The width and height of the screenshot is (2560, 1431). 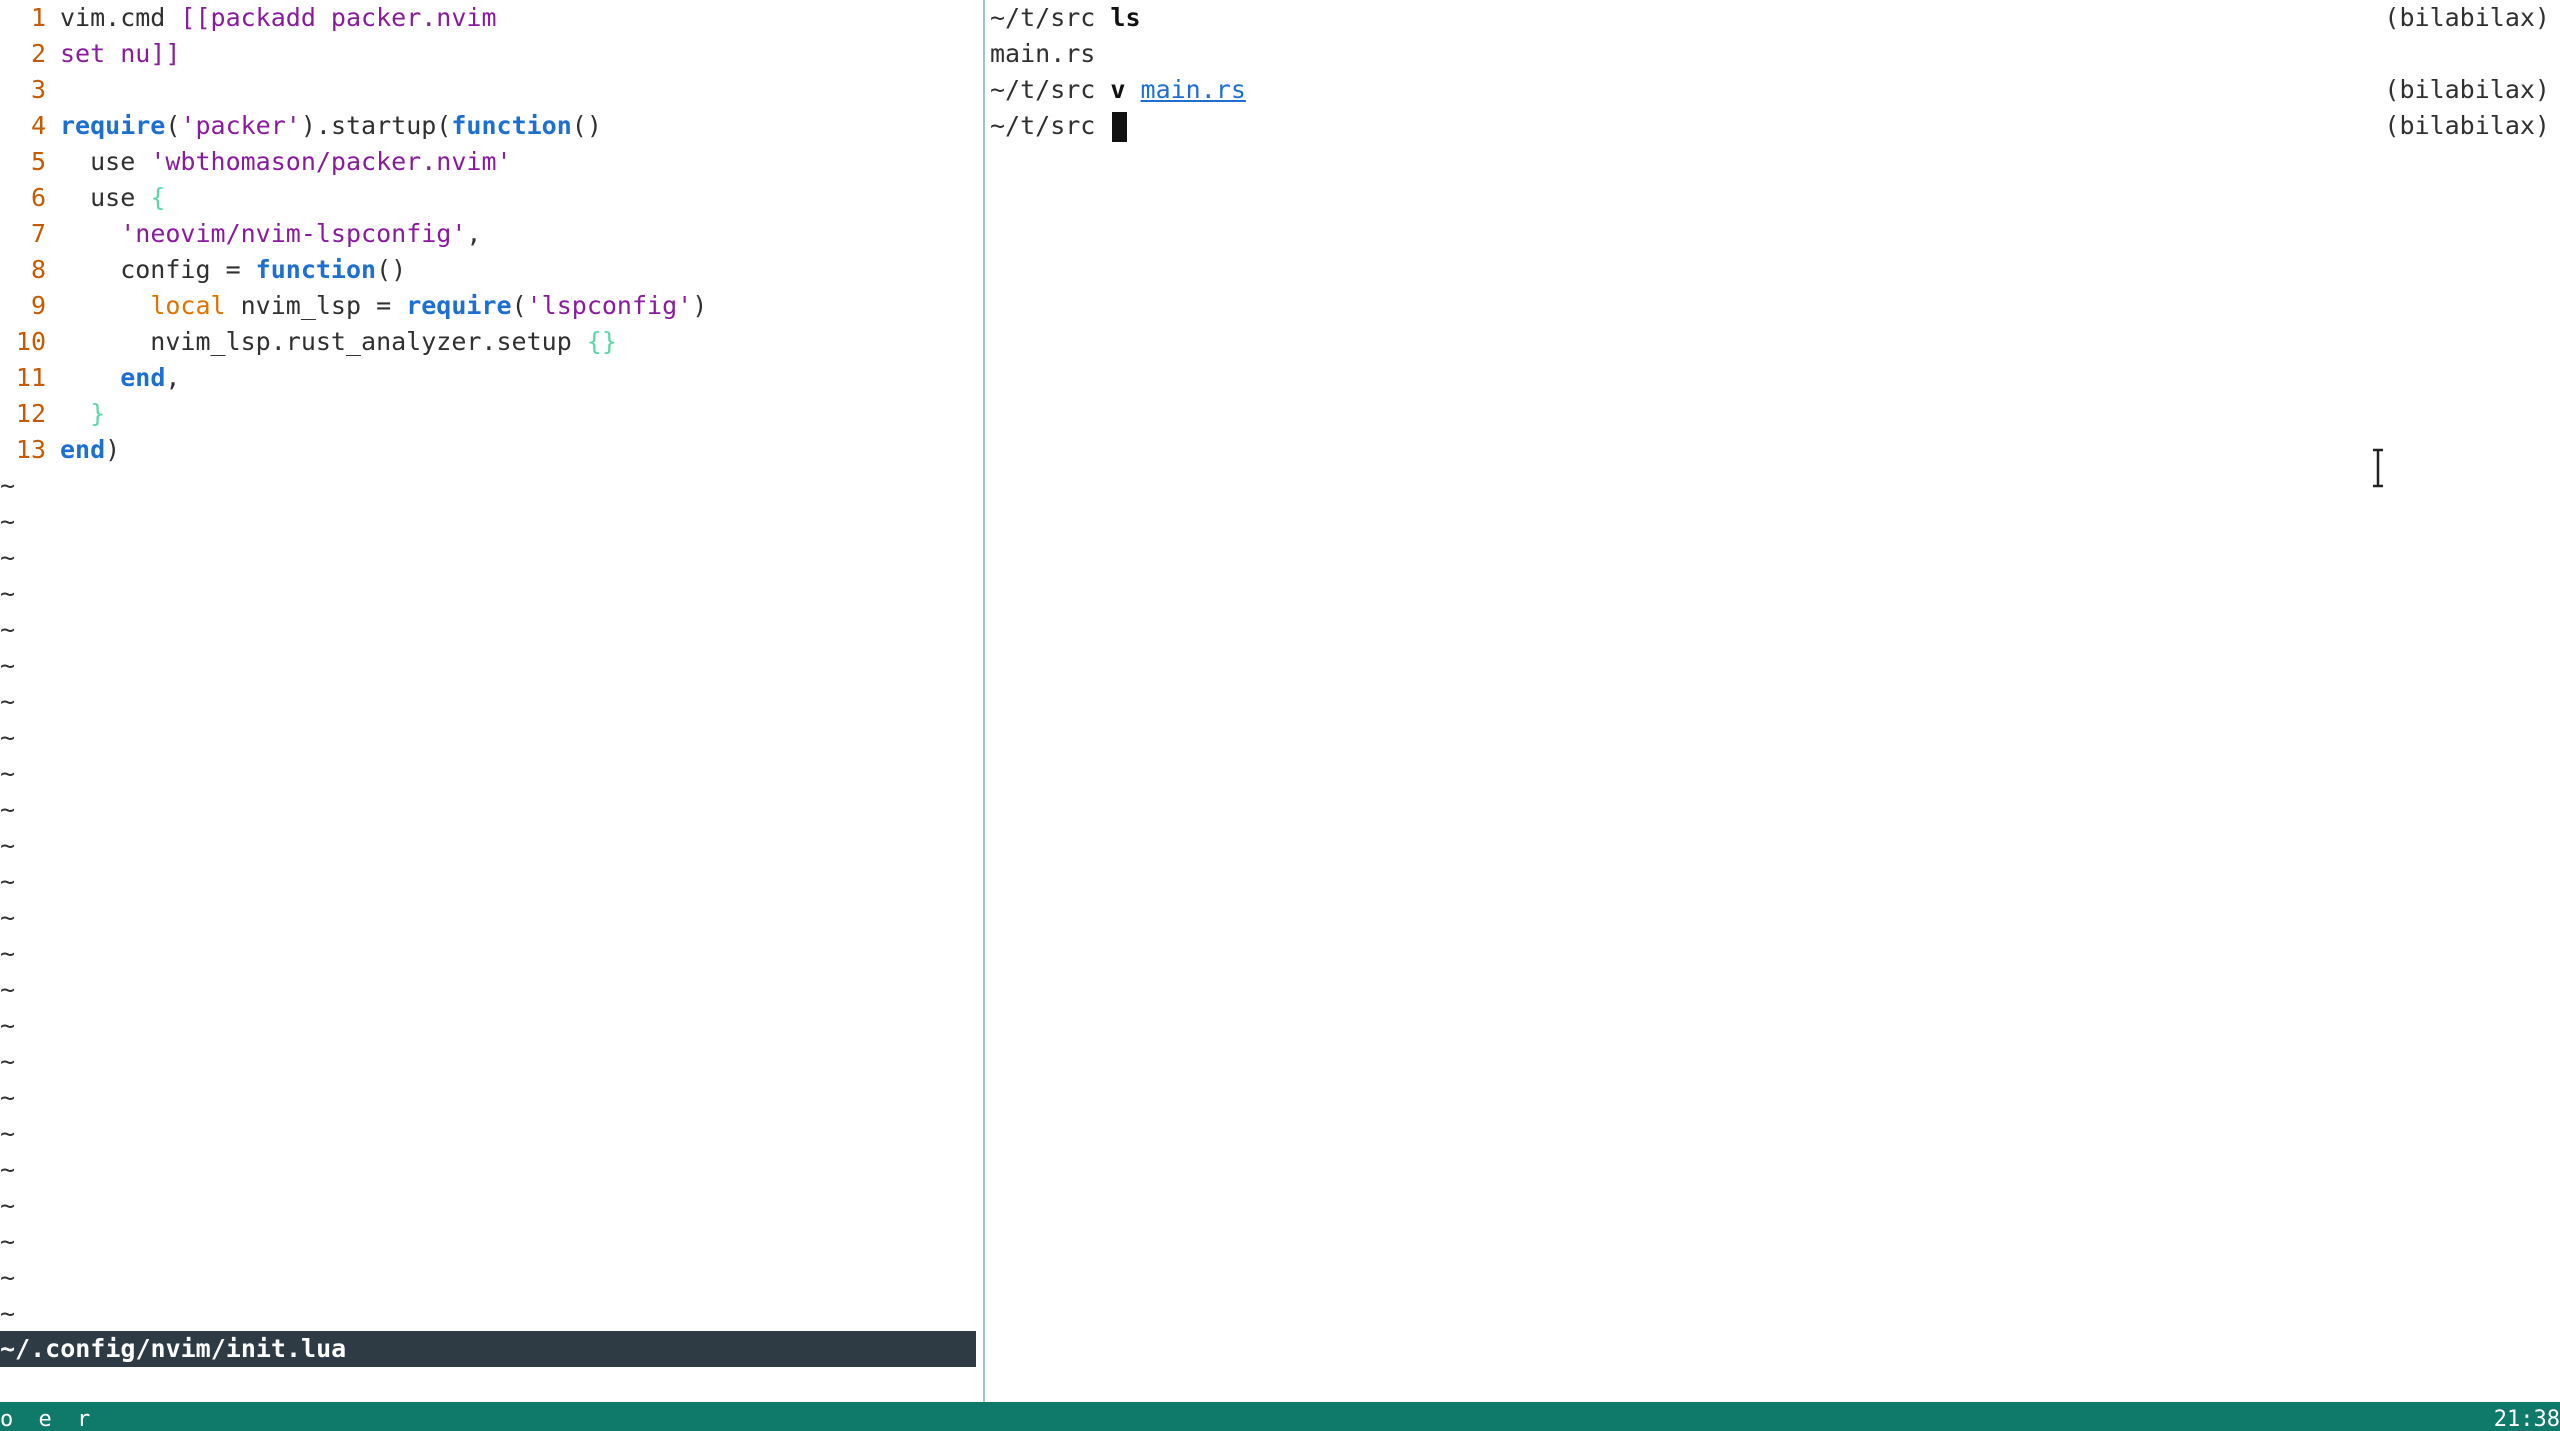 What do you see at coordinates (1125, 89) in the screenshot?
I see `shell-command: v` at bounding box center [1125, 89].